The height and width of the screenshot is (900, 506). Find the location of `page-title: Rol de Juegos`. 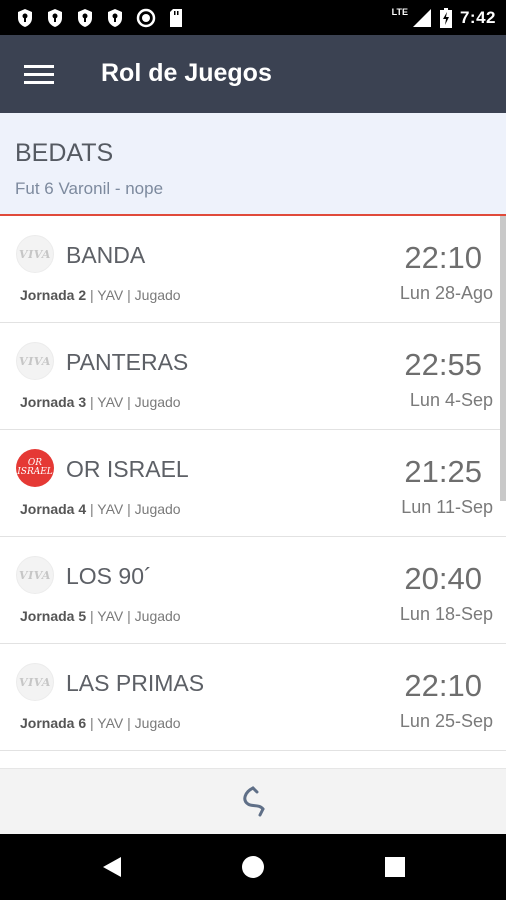

page-title: Rol de Juegos is located at coordinates (186, 73).